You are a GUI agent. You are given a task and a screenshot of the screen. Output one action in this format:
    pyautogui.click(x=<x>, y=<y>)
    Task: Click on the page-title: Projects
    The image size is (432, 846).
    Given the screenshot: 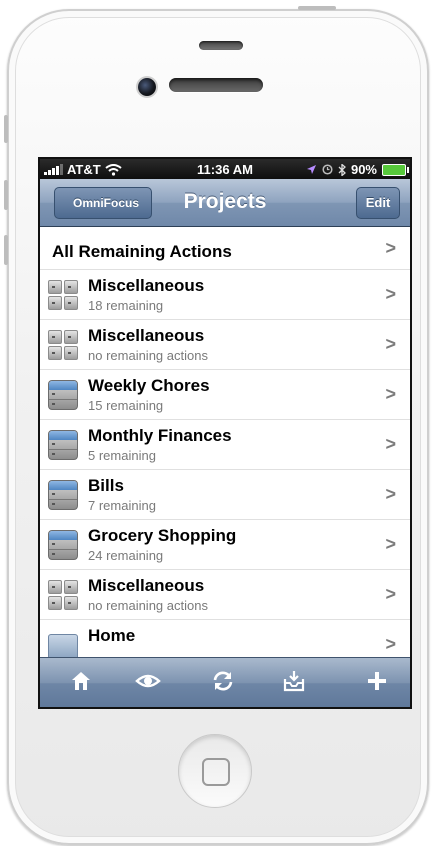 What is the action you would take?
    pyautogui.click(x=225, y=201)
    